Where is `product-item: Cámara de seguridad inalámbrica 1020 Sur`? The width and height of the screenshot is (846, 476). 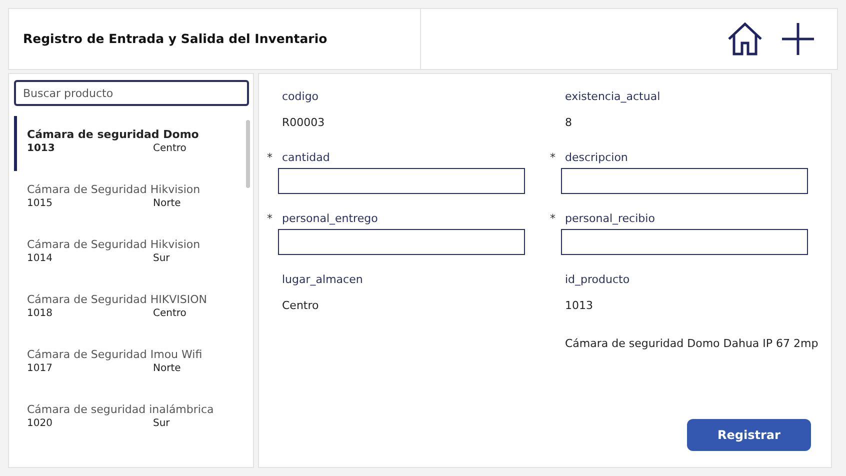 product-item: Cámara de seguridad inalámbrica 1020 Sur is located at coordinates (128, 418).